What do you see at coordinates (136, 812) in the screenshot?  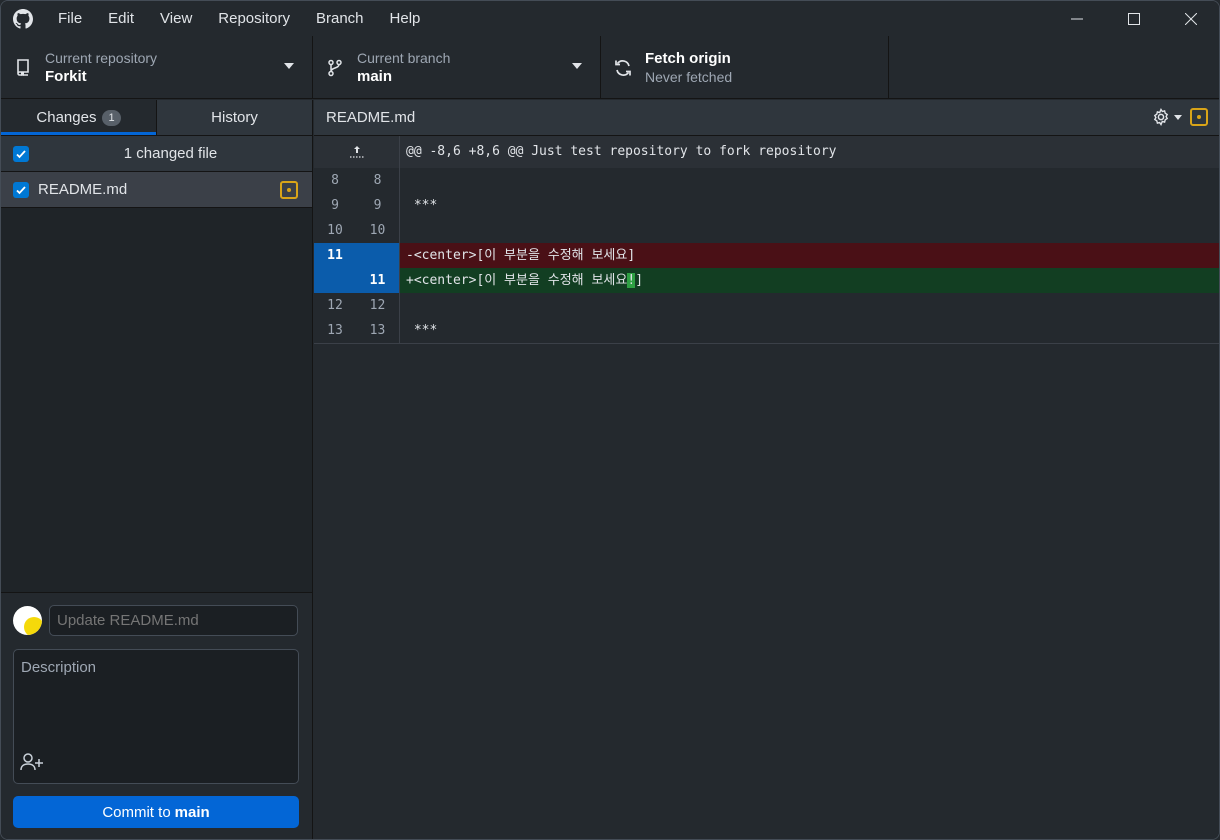 I see `commit-button-label: Commit to` at bounding box center [136, 812].